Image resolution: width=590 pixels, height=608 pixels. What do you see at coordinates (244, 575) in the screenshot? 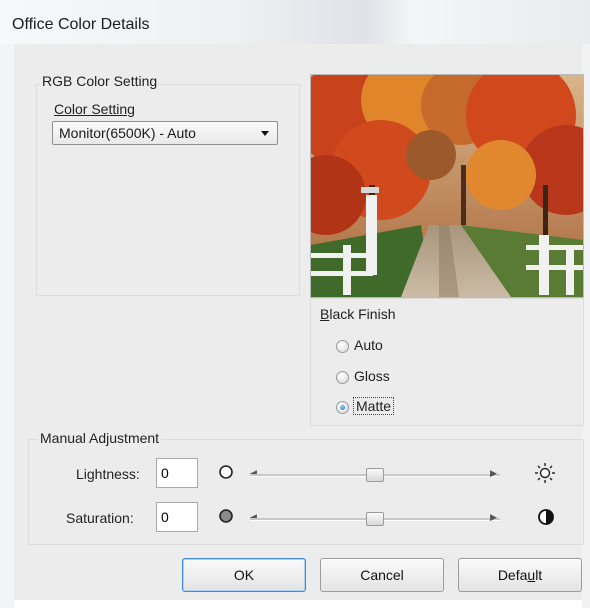
I see `ok-button: OK` at bounding box center [244, 575].